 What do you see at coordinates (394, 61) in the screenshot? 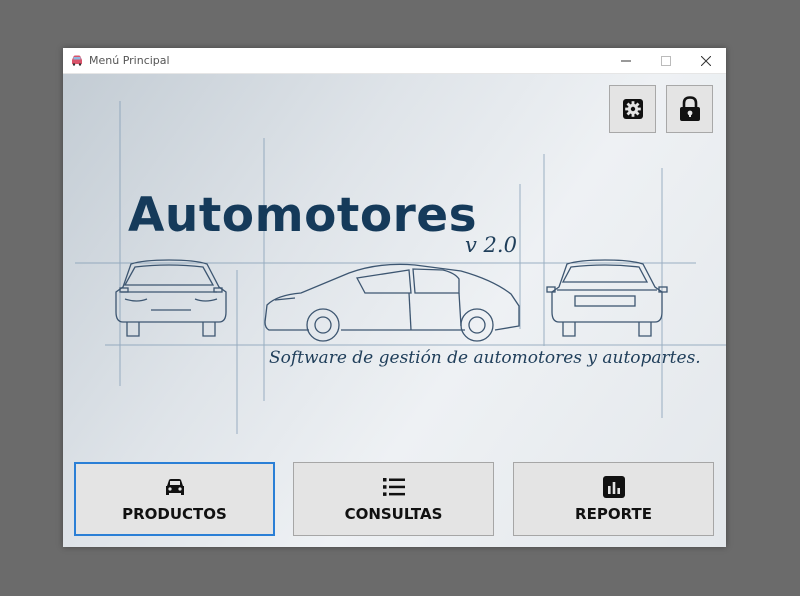
I see `title-bar: Menú Principal` at bounding box center [394, 61].